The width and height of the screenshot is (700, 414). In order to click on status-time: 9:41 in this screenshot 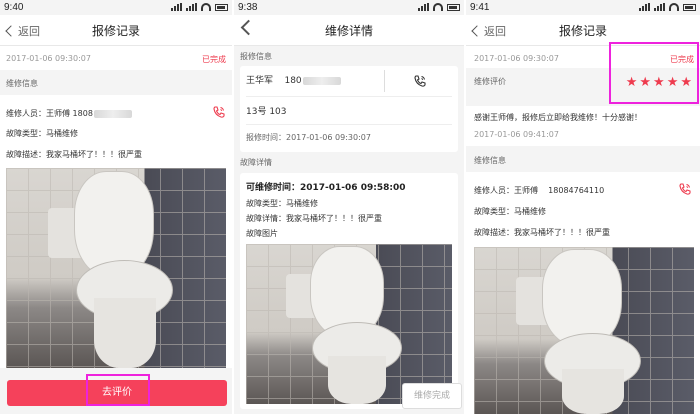, I will do `click(480, 7)`.